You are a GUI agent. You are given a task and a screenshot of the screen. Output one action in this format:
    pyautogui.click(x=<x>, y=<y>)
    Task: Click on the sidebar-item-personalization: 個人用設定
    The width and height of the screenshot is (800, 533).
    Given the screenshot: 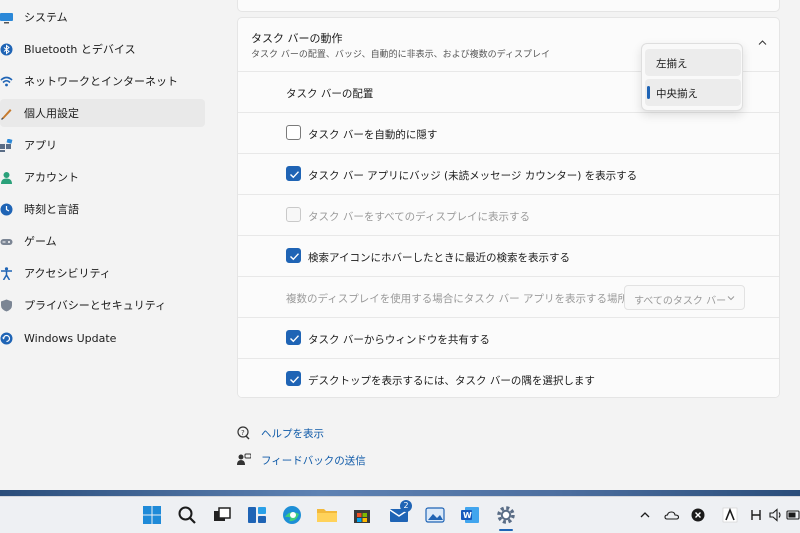 What is the action you would take?
    pyautogui.click(x=102, y=113)
    